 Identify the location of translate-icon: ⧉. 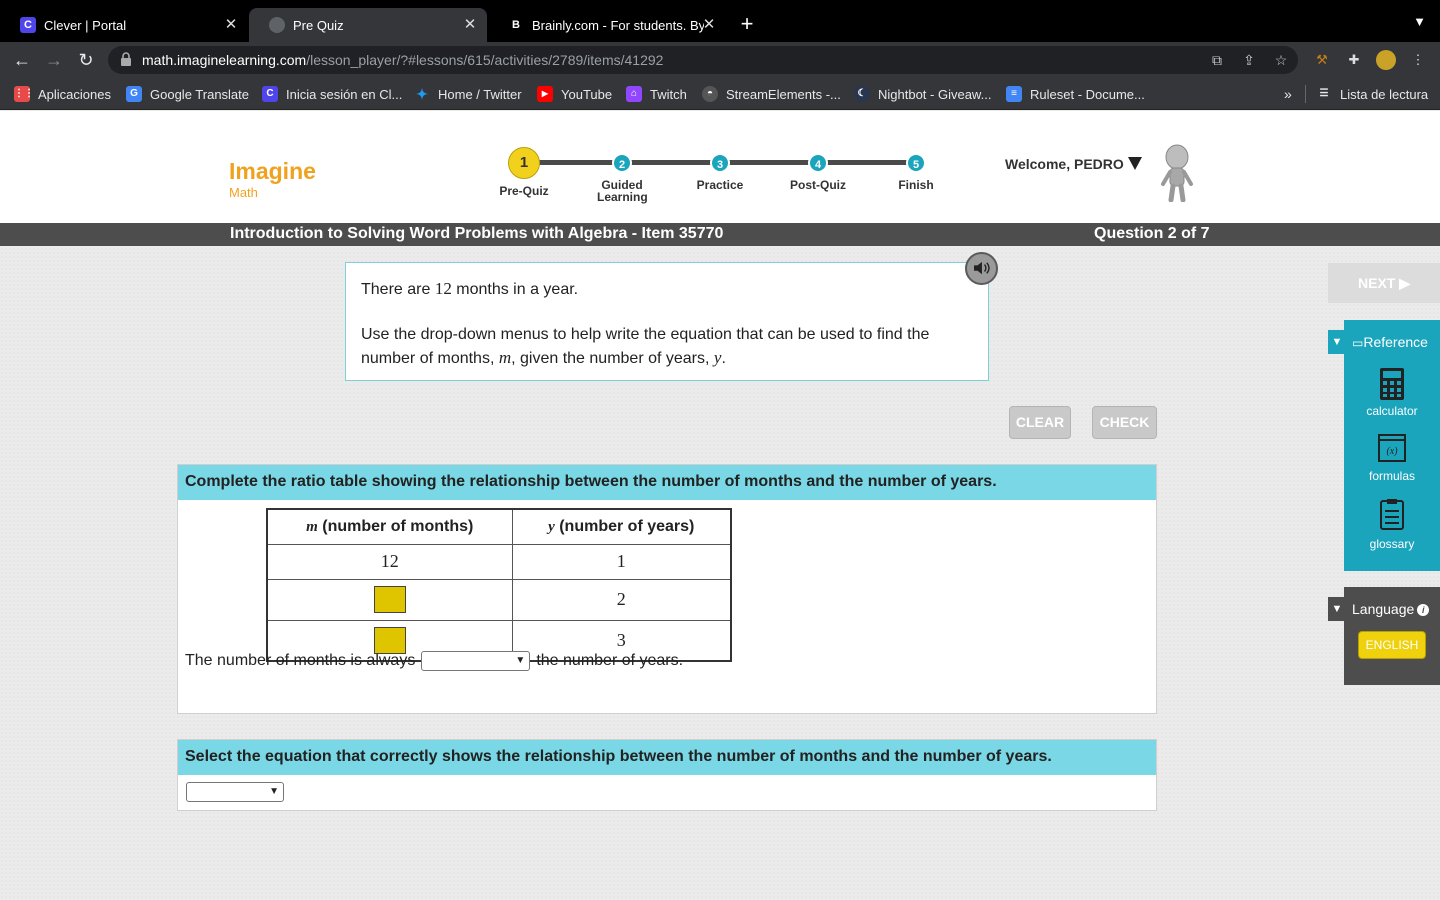
(1217, 60).